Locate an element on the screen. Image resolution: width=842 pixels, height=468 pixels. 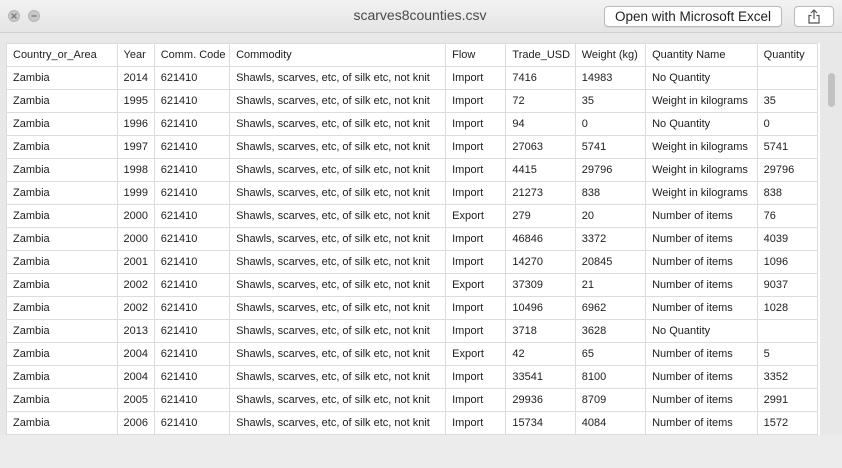
column-header-comm-code: Comm. Code is located at coordinates (192, 55).